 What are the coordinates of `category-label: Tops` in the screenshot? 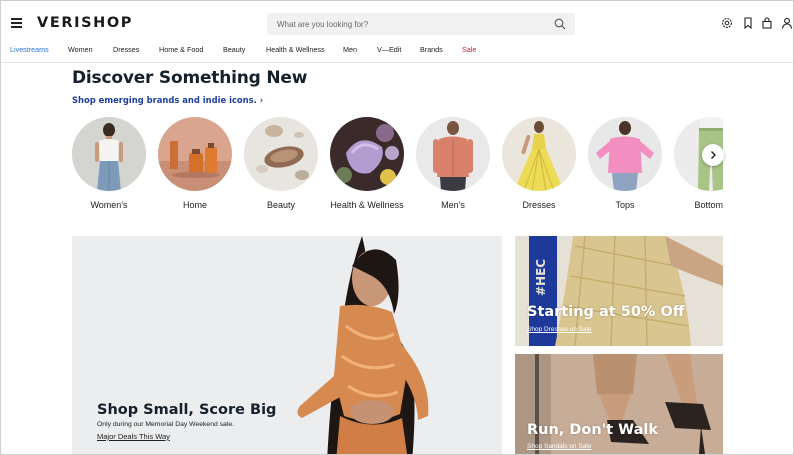 It's located at (625, 205).